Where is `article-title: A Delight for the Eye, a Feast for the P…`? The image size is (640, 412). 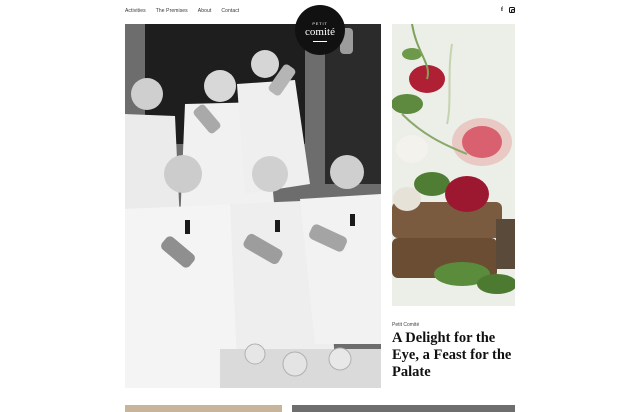
article-title: A Delight for the Eye, a Feast for the P… is located at coordinates (457, 355).